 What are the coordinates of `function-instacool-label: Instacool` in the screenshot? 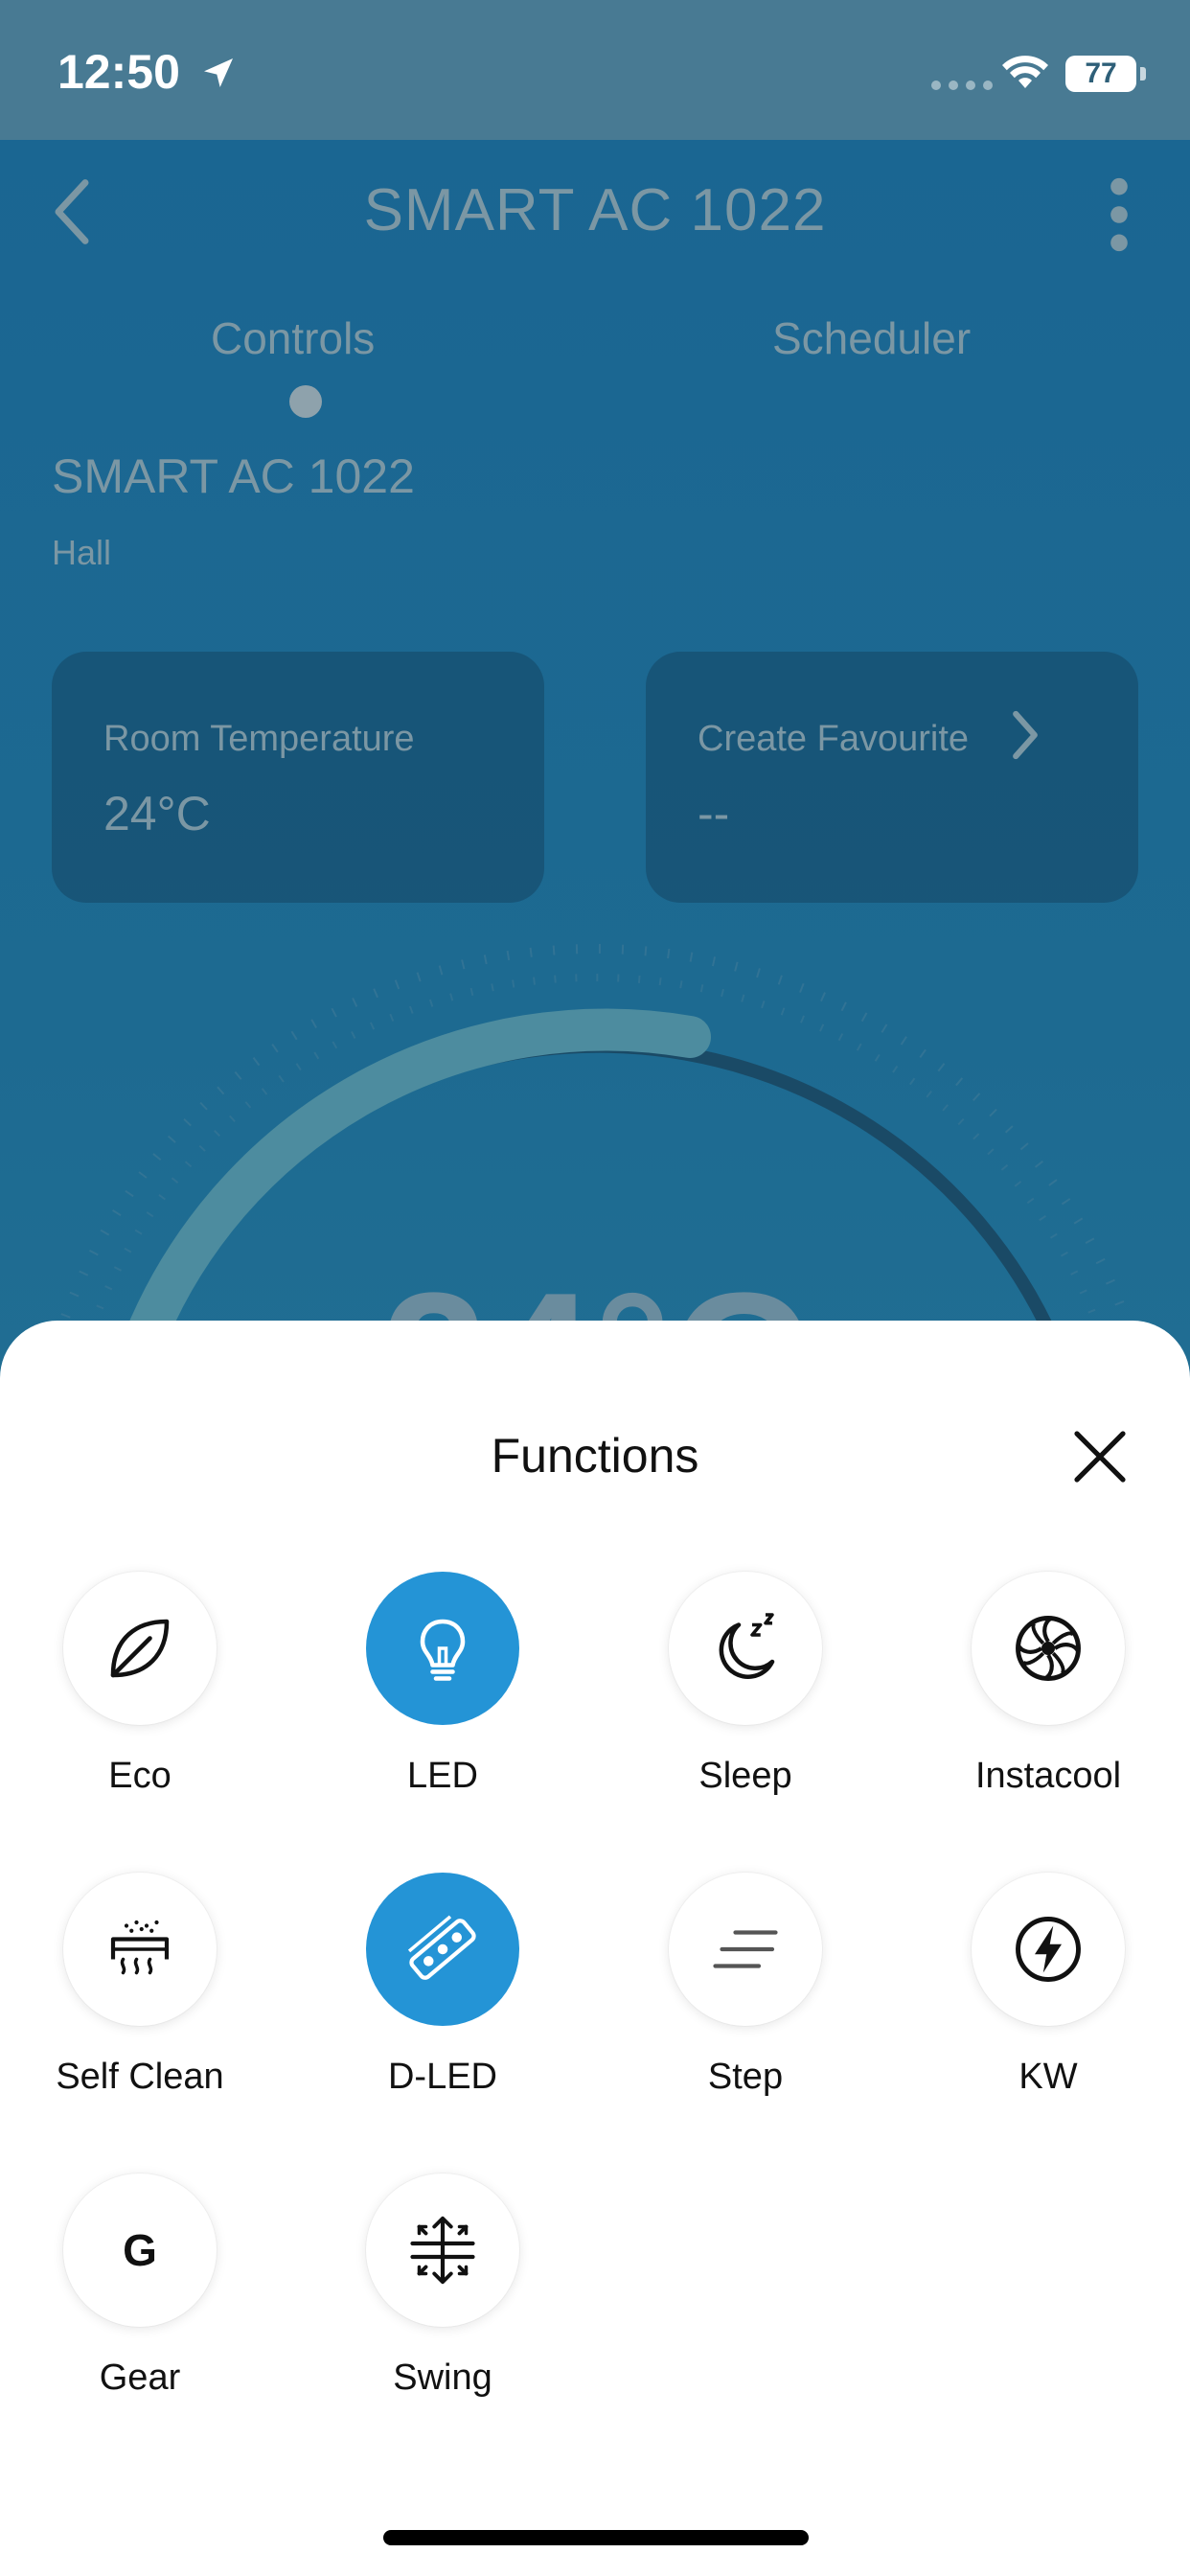 It's located at (1048, 1776).